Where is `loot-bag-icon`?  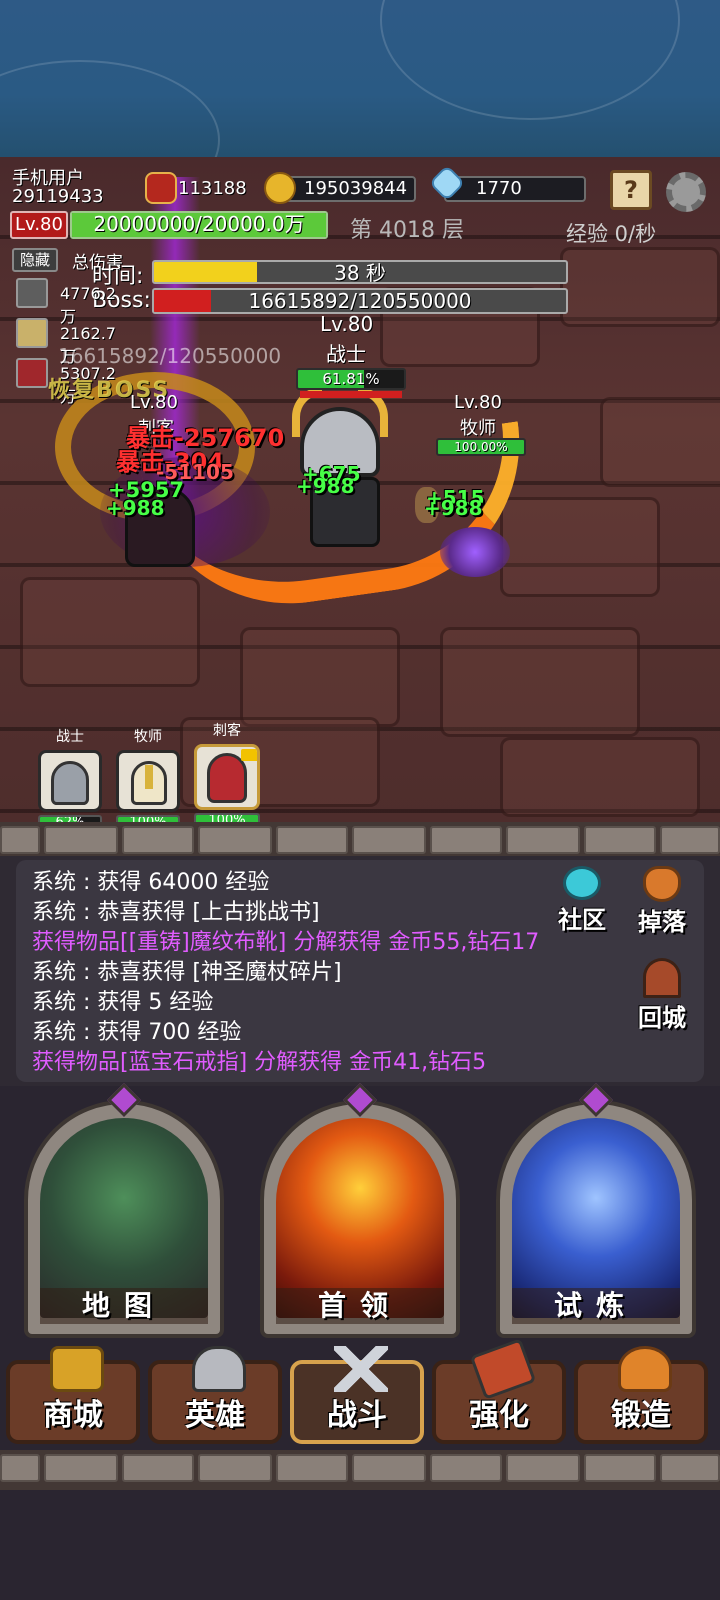 loot-bag-icon is located at coordinates (662, 884).